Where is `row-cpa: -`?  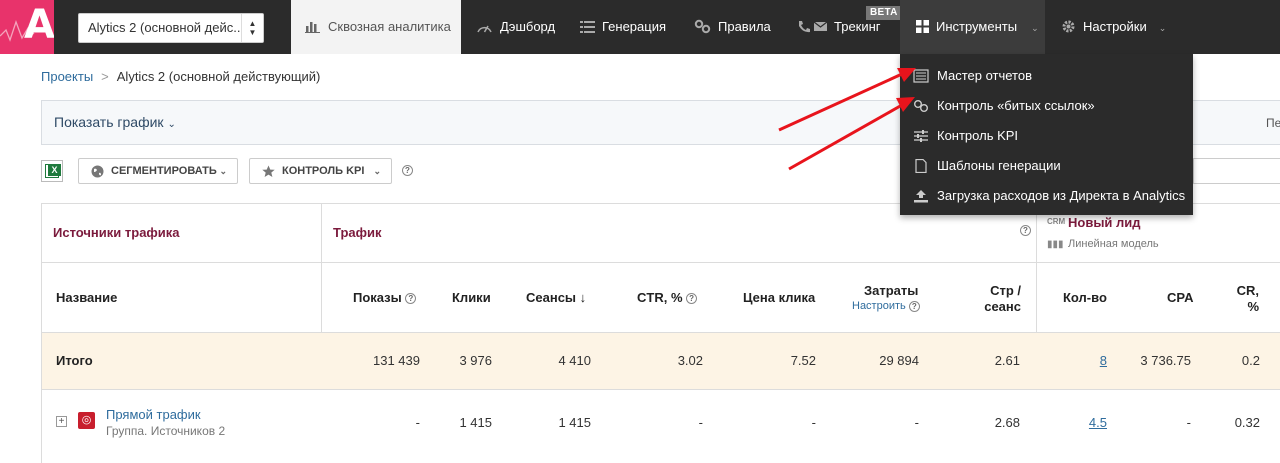
row-cpa: - is located at coordinates (1188, 422).